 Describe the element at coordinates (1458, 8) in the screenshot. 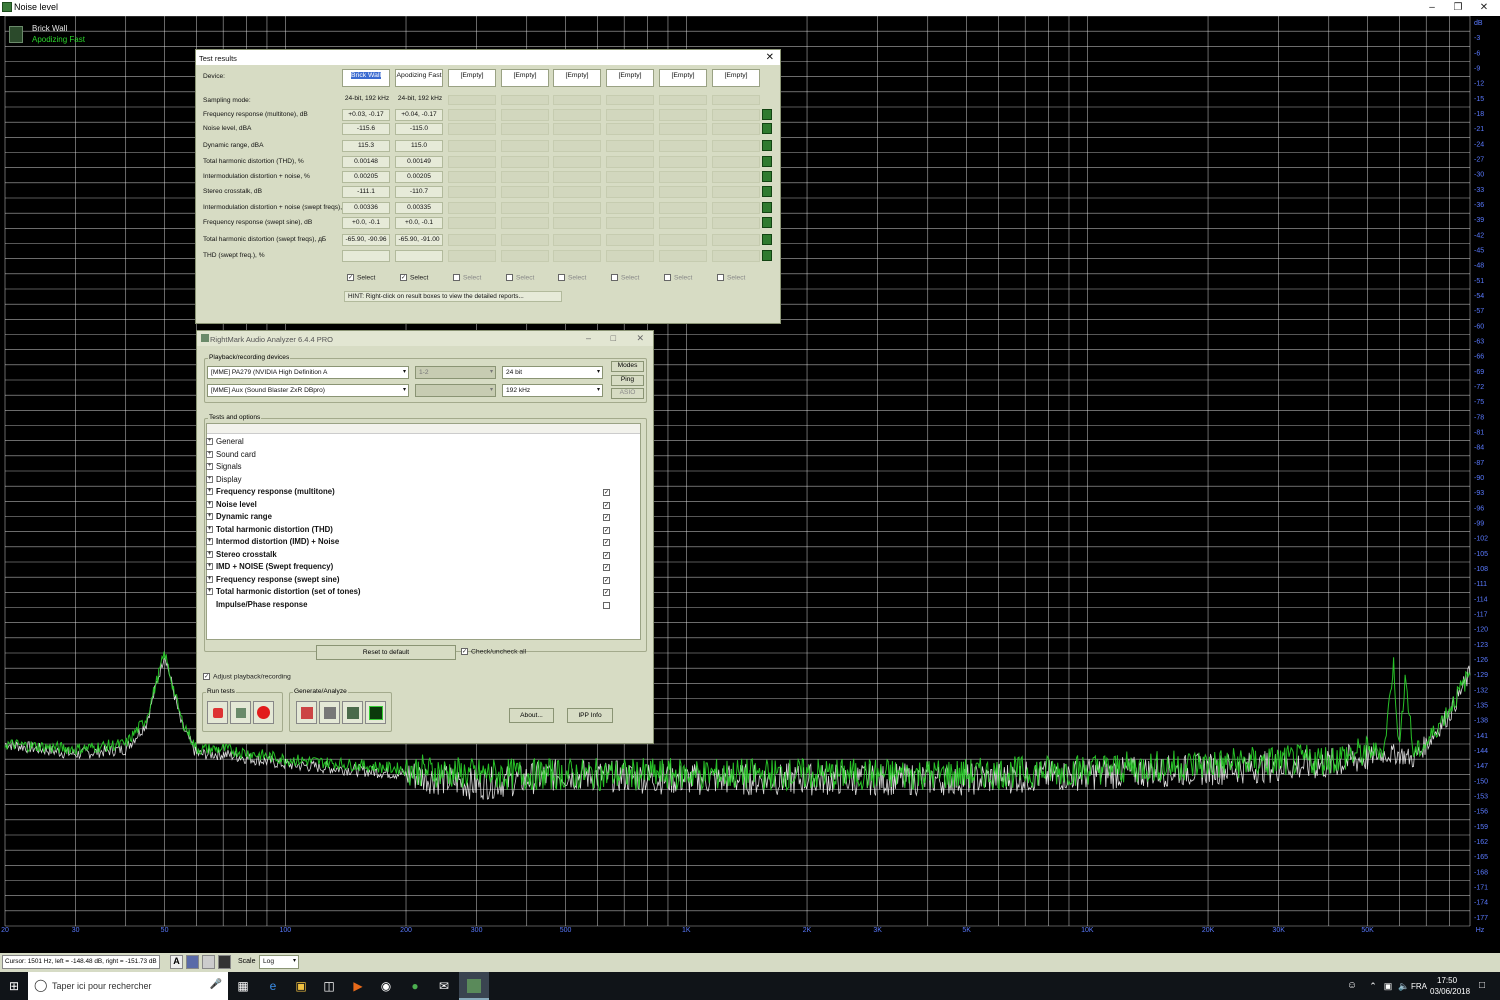

I see `maximize-button: ❐` at that location.